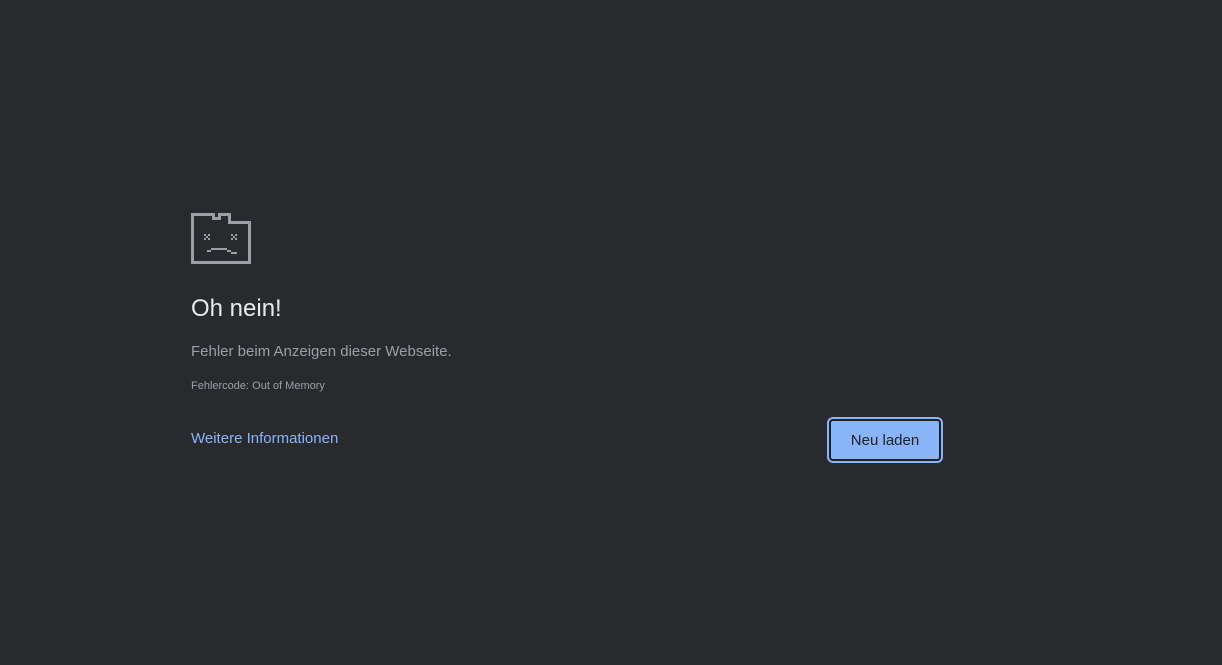 This screenshot has width=1222, height=665. I want to click on reload-button: Neu laden, so click(885, 440).